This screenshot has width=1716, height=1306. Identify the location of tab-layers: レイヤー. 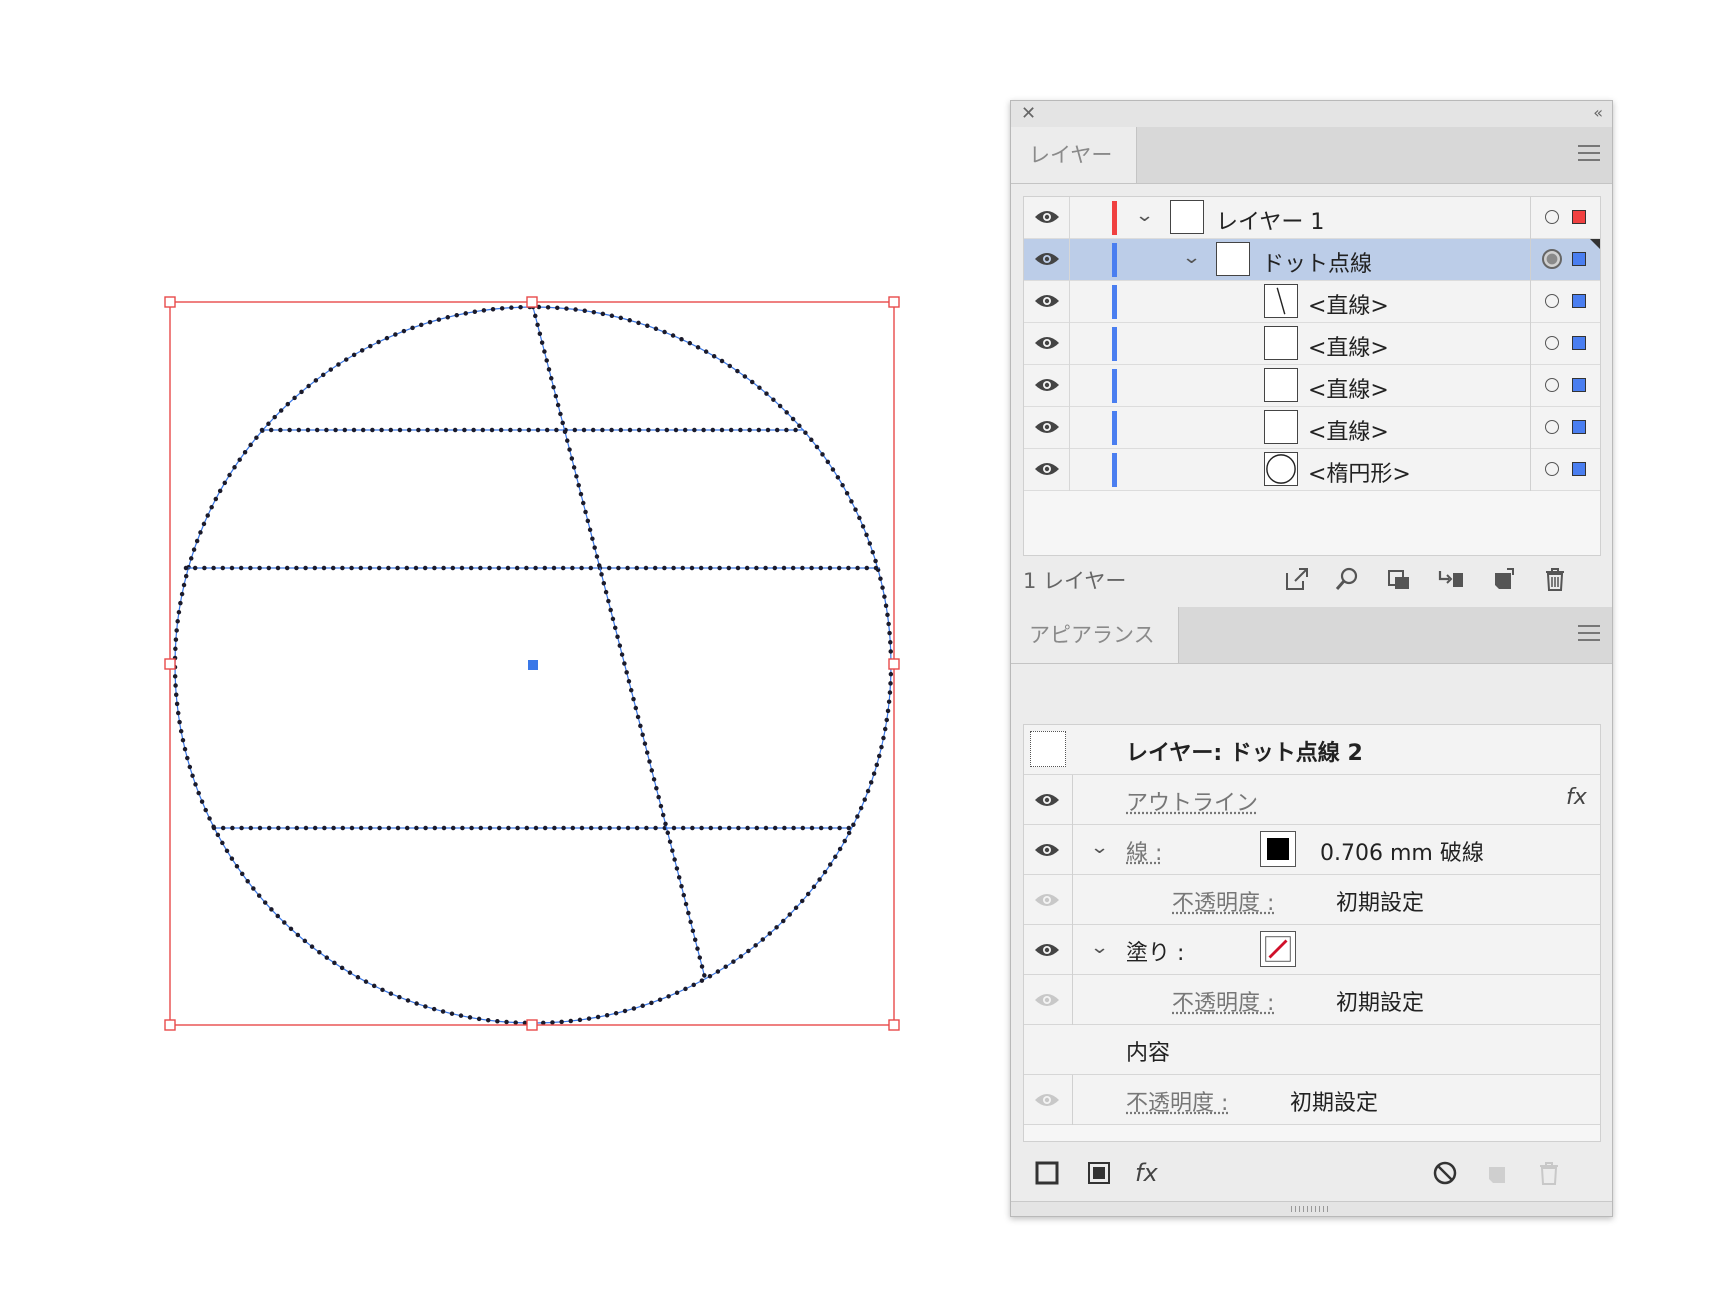
(1074, 155).